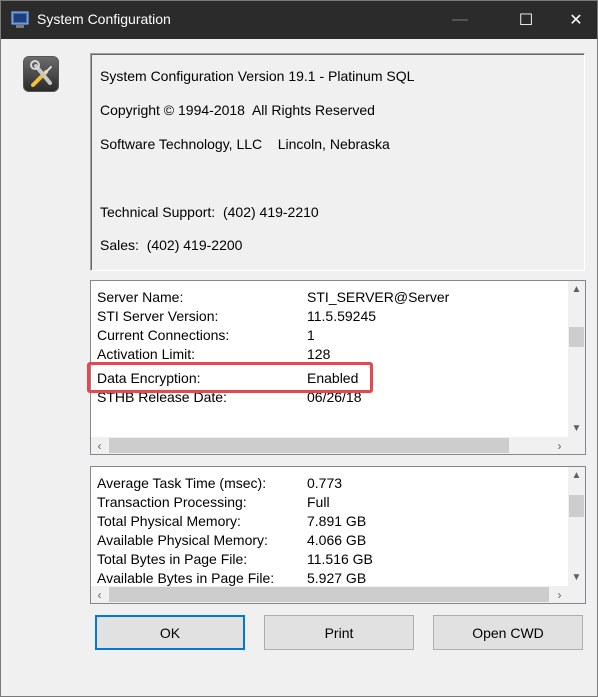  Describe the element at coordinates (460, 20) in the screenshot. I see `minimize-button: —` at that location.